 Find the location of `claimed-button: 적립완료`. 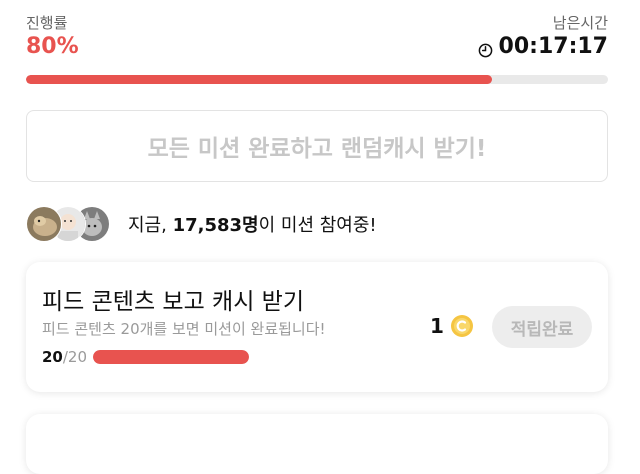

claimed-button: 적립완료 is located at coordinates (542, 327).